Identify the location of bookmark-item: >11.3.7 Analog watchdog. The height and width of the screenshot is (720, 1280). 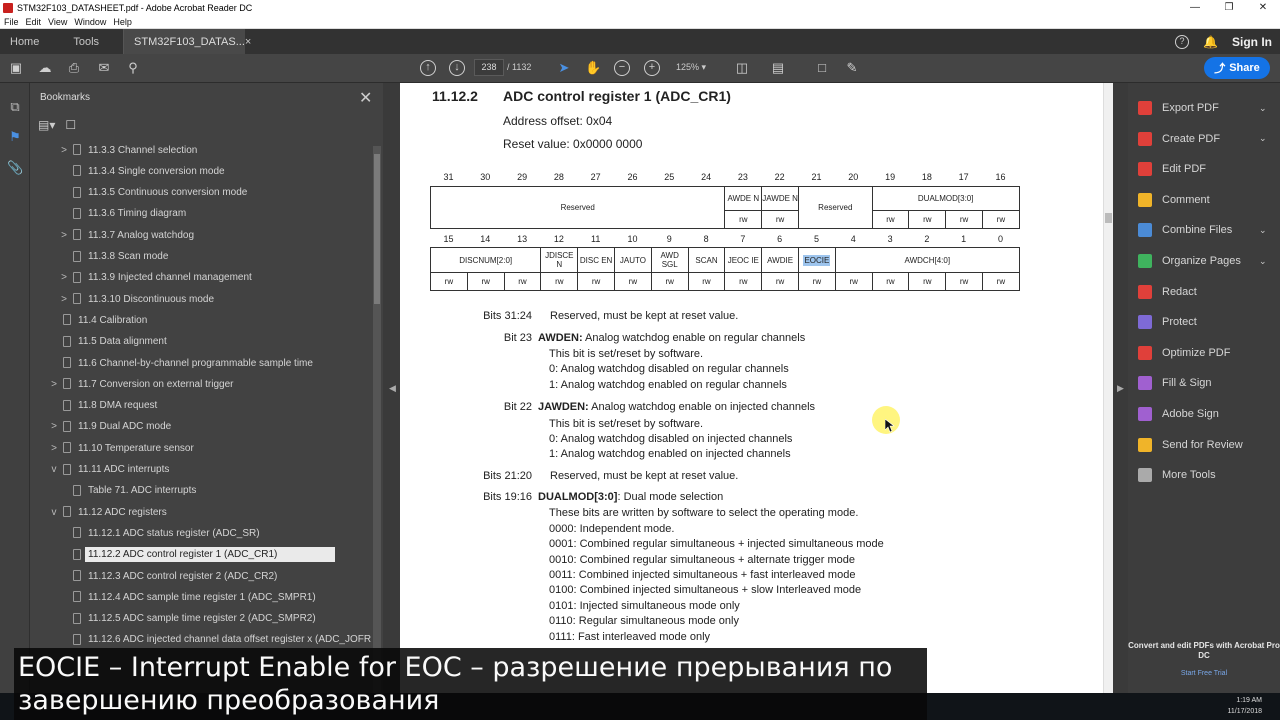
(200, 235).